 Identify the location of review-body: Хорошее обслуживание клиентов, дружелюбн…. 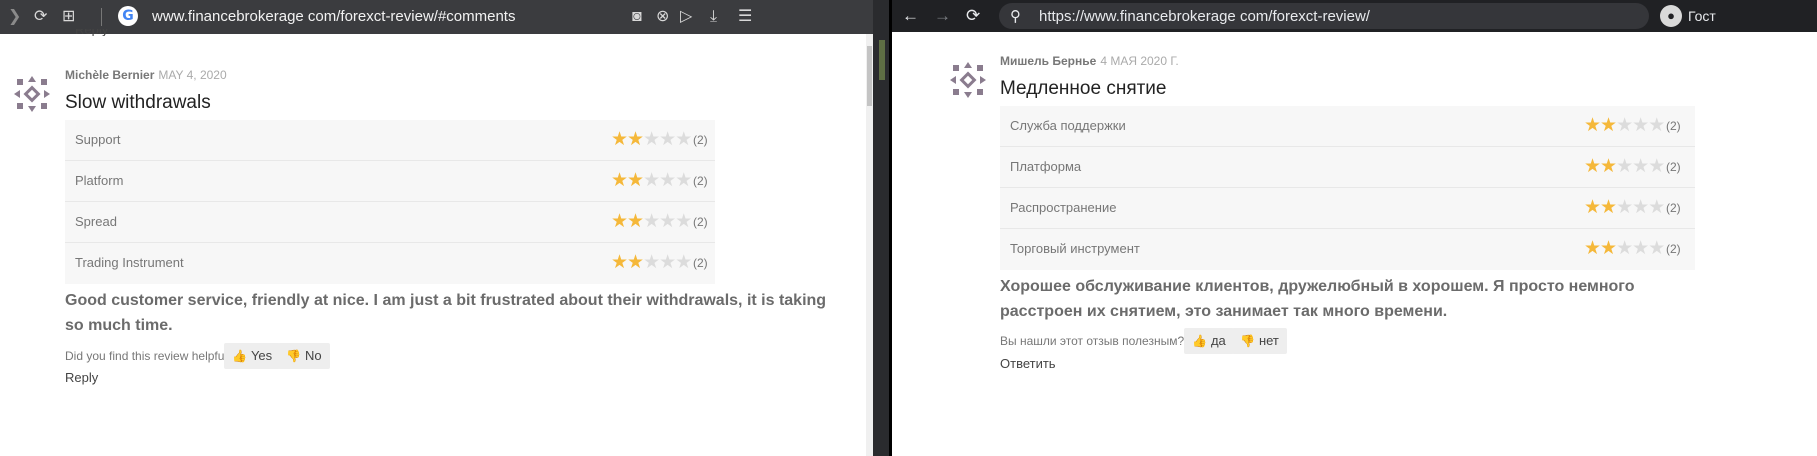
(1317, 299).